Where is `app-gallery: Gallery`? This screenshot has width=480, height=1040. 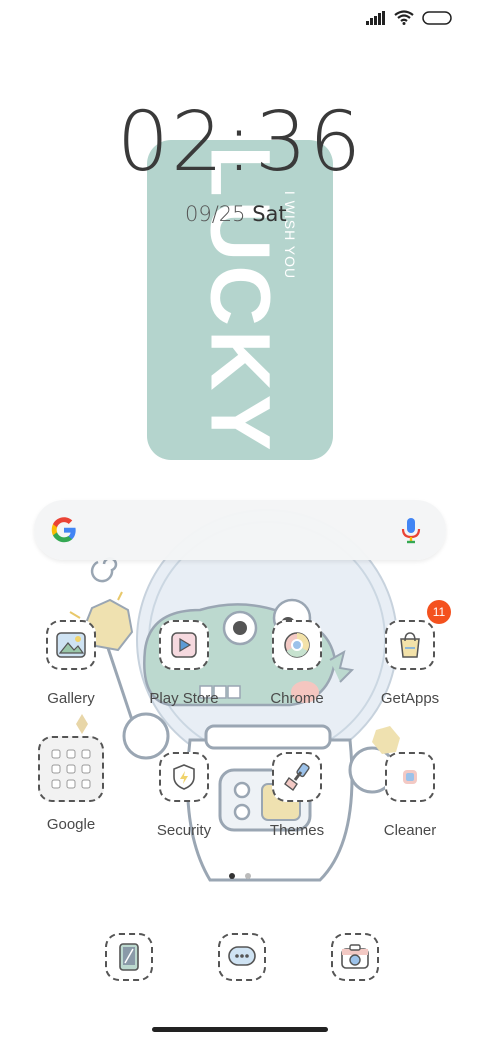
app-gallery: Gallery is located at coordinates (71, 663).